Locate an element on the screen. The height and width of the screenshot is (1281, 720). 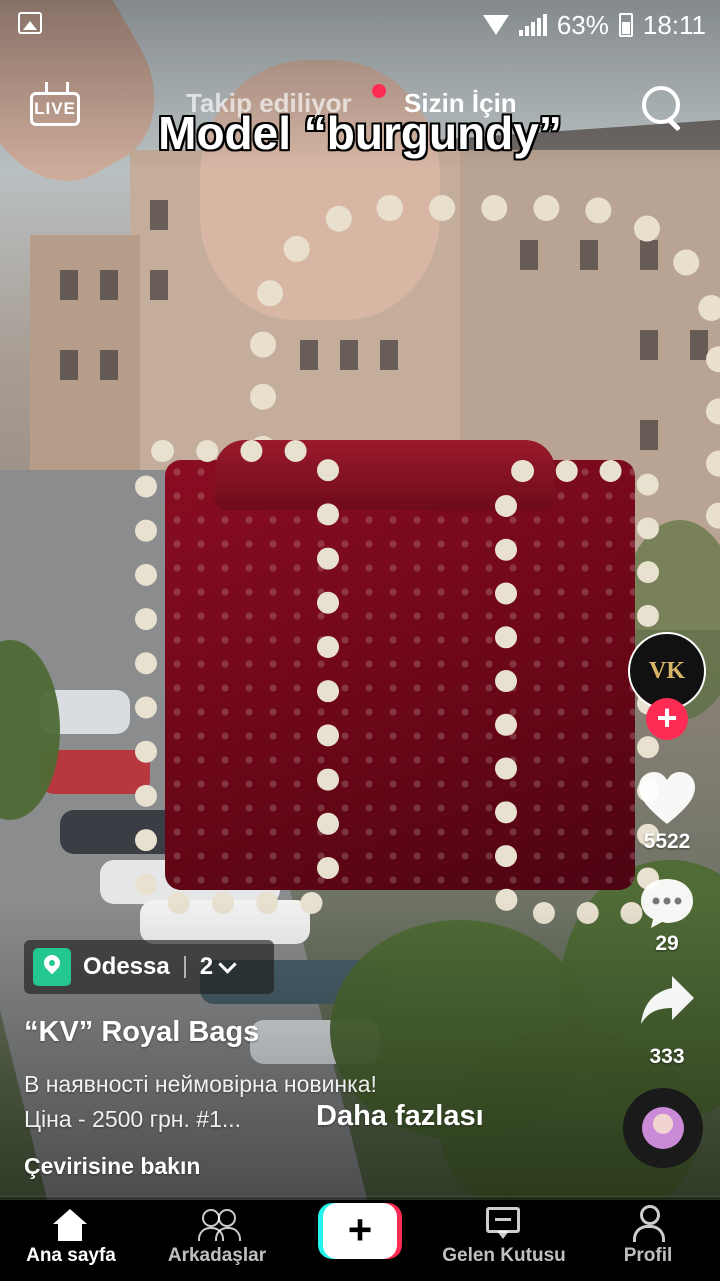
like-count: 5522 is located at coordinates (667, 841).